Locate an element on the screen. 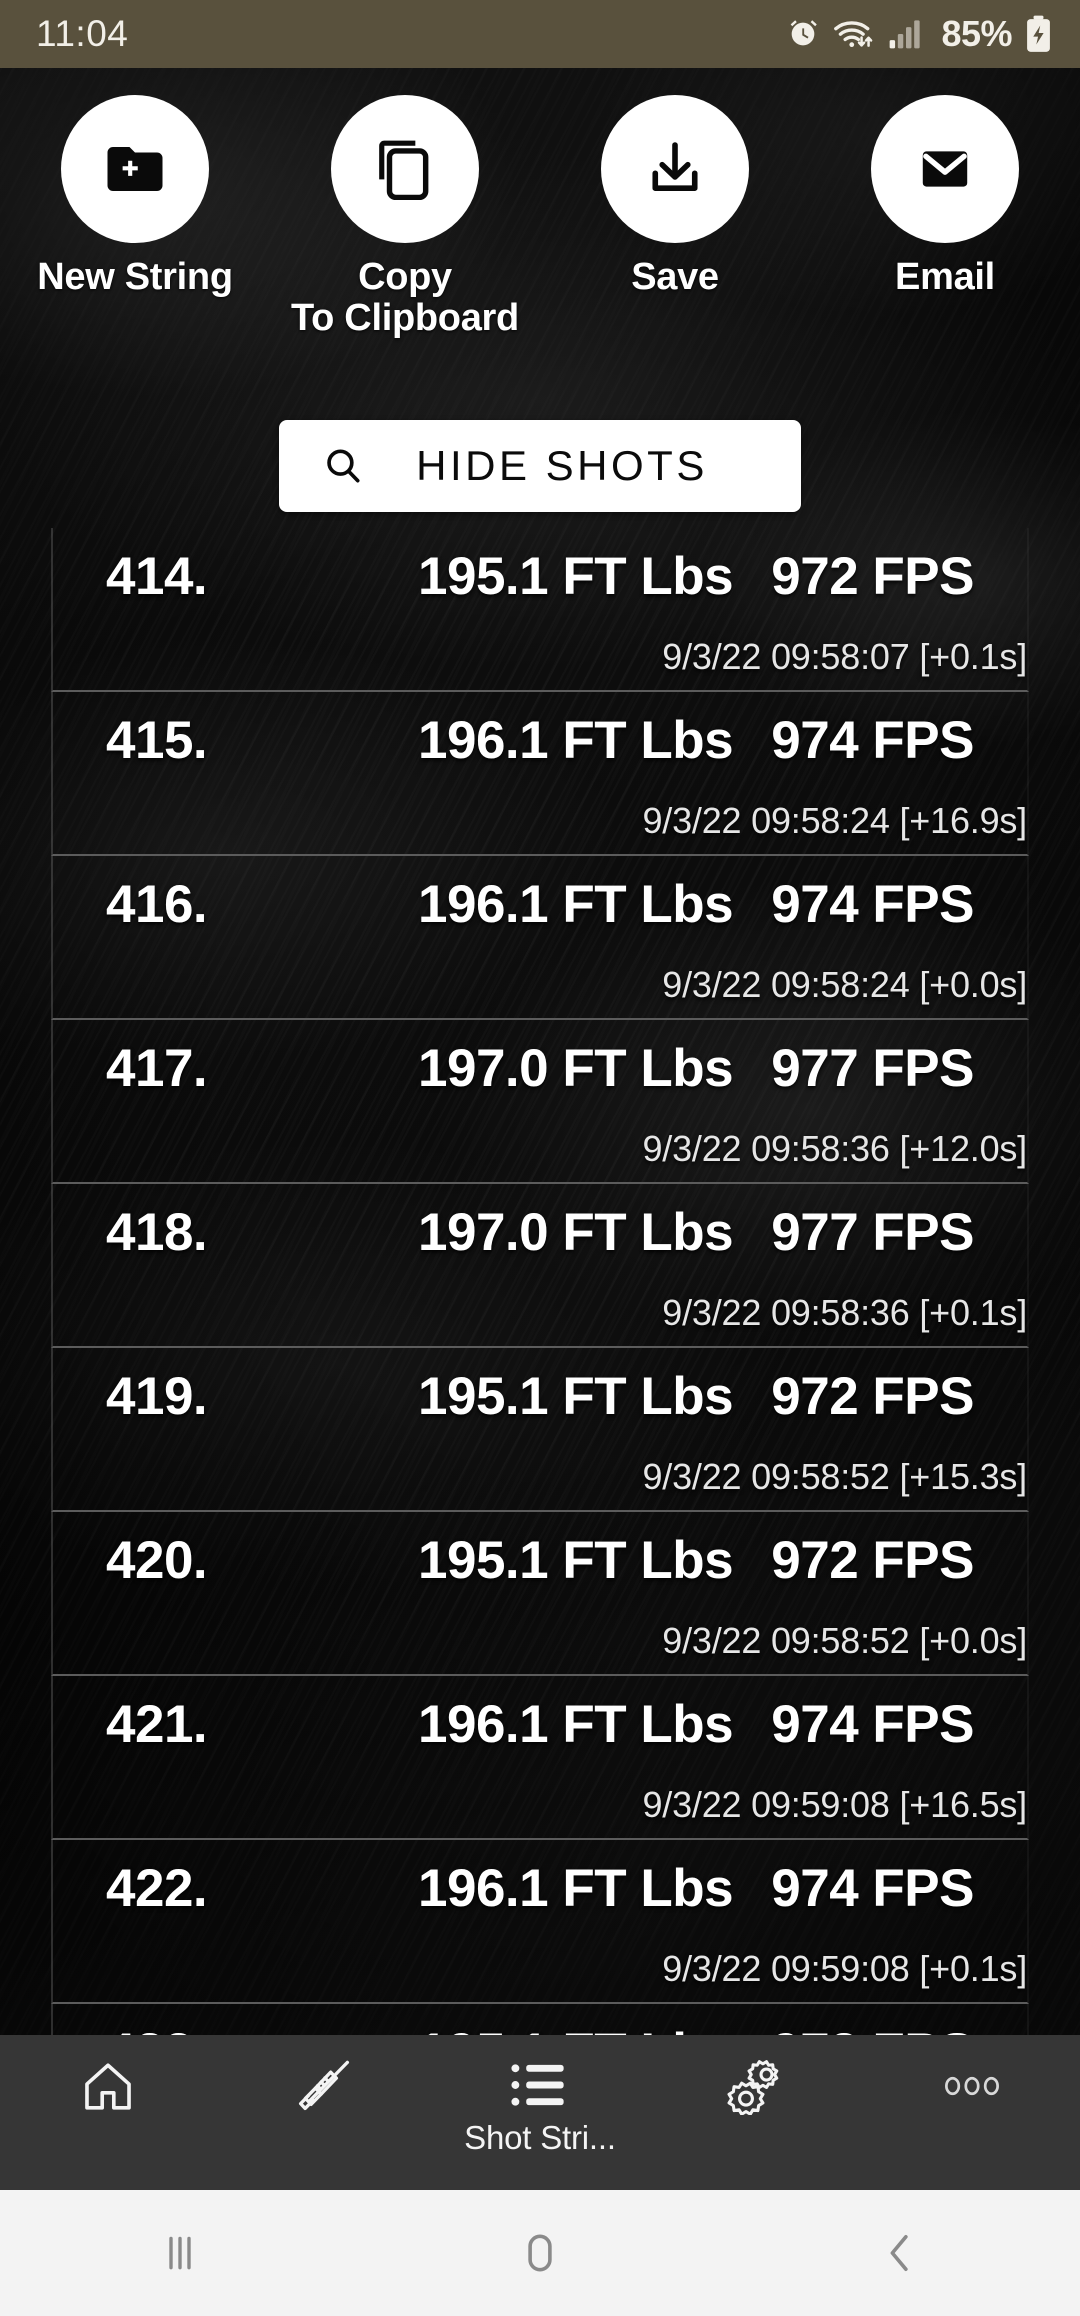 The width and height of the screenshot is (1080, 2316). search-icon is located at coordinates (343, 466).